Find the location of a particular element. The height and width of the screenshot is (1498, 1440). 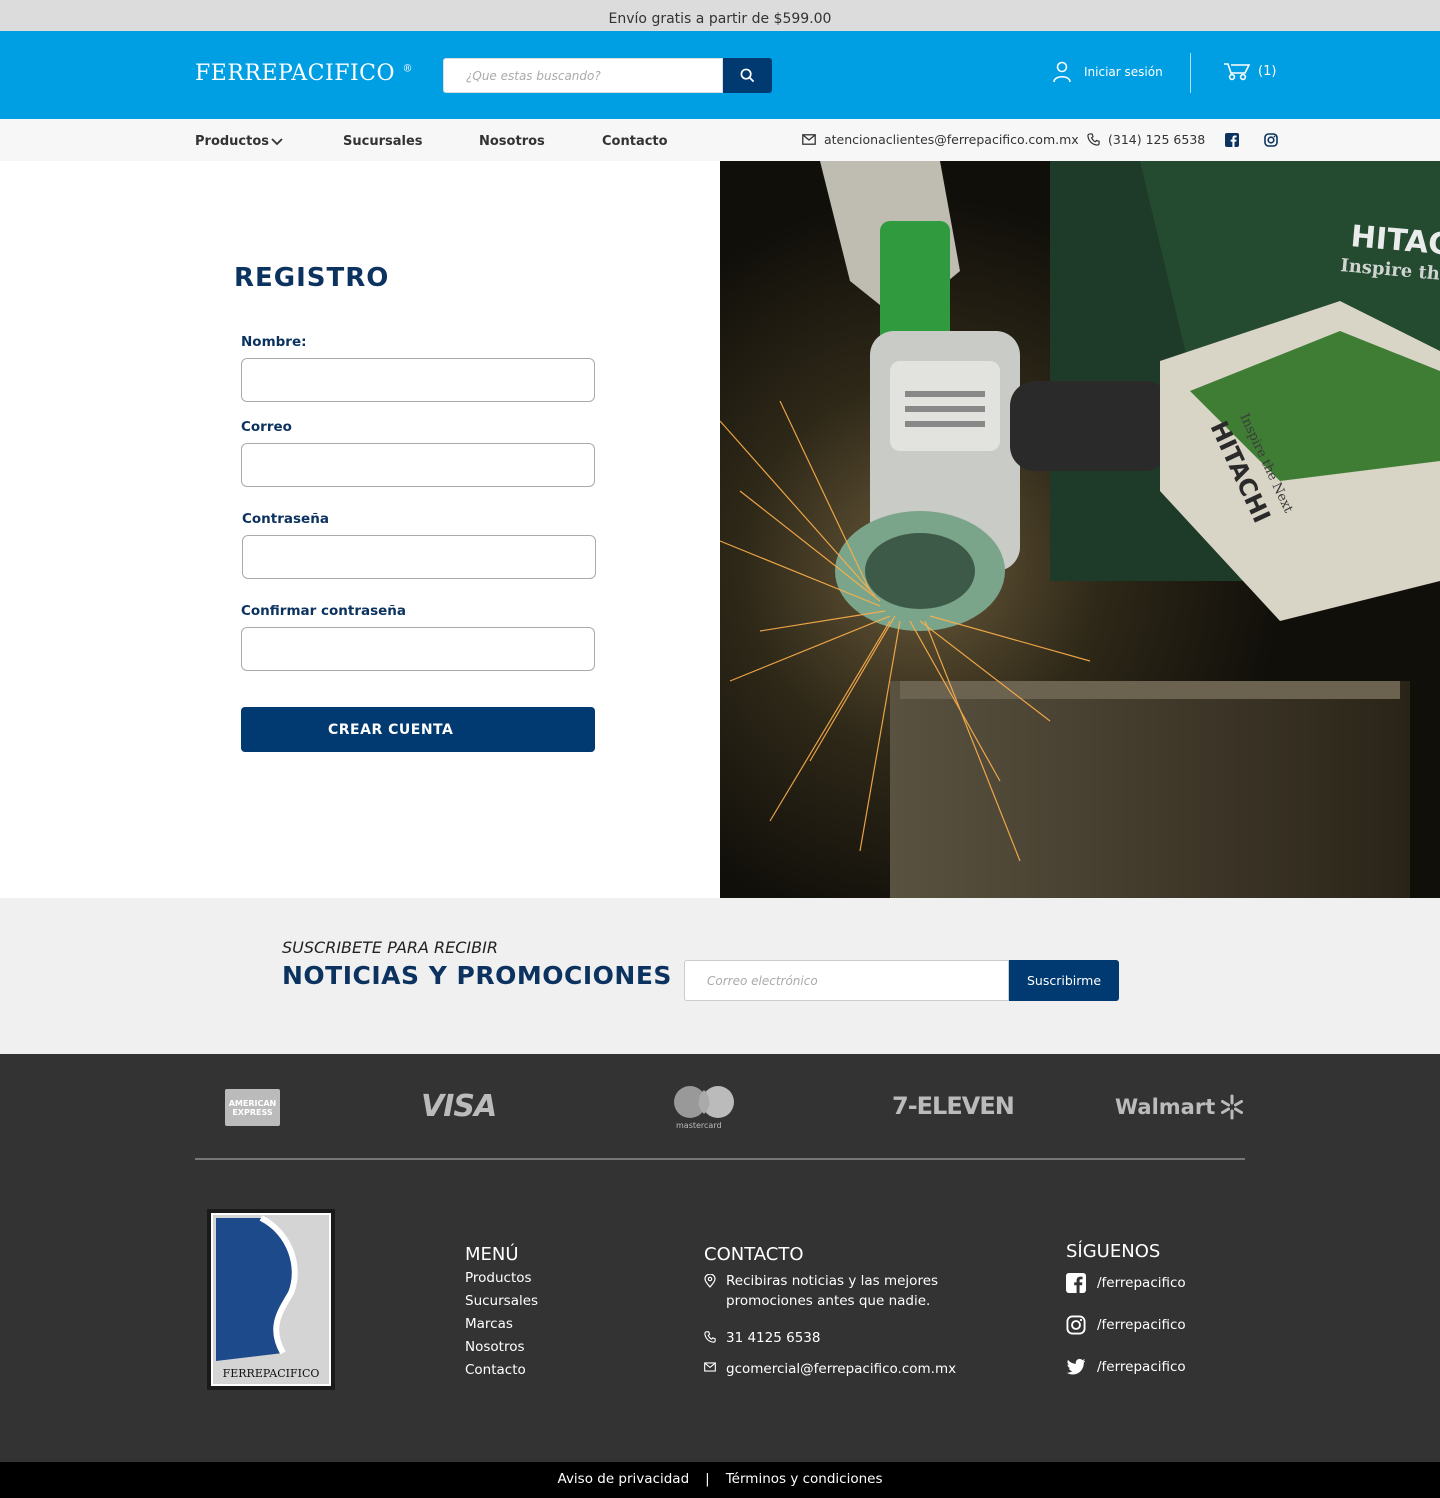

password-field is located at coordinates (419, 557).